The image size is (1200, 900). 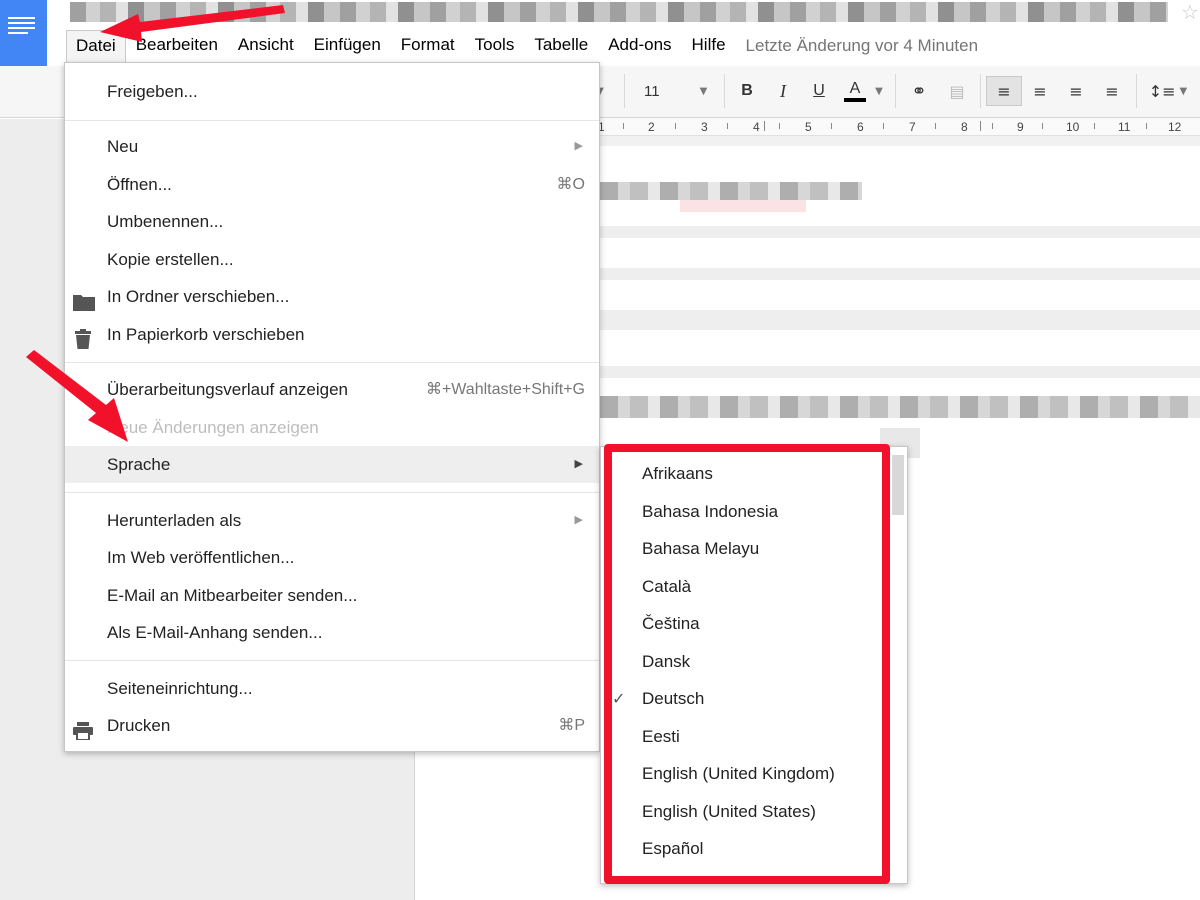 I want to click on annotation-arrow-top, so click(x=192, y=23).